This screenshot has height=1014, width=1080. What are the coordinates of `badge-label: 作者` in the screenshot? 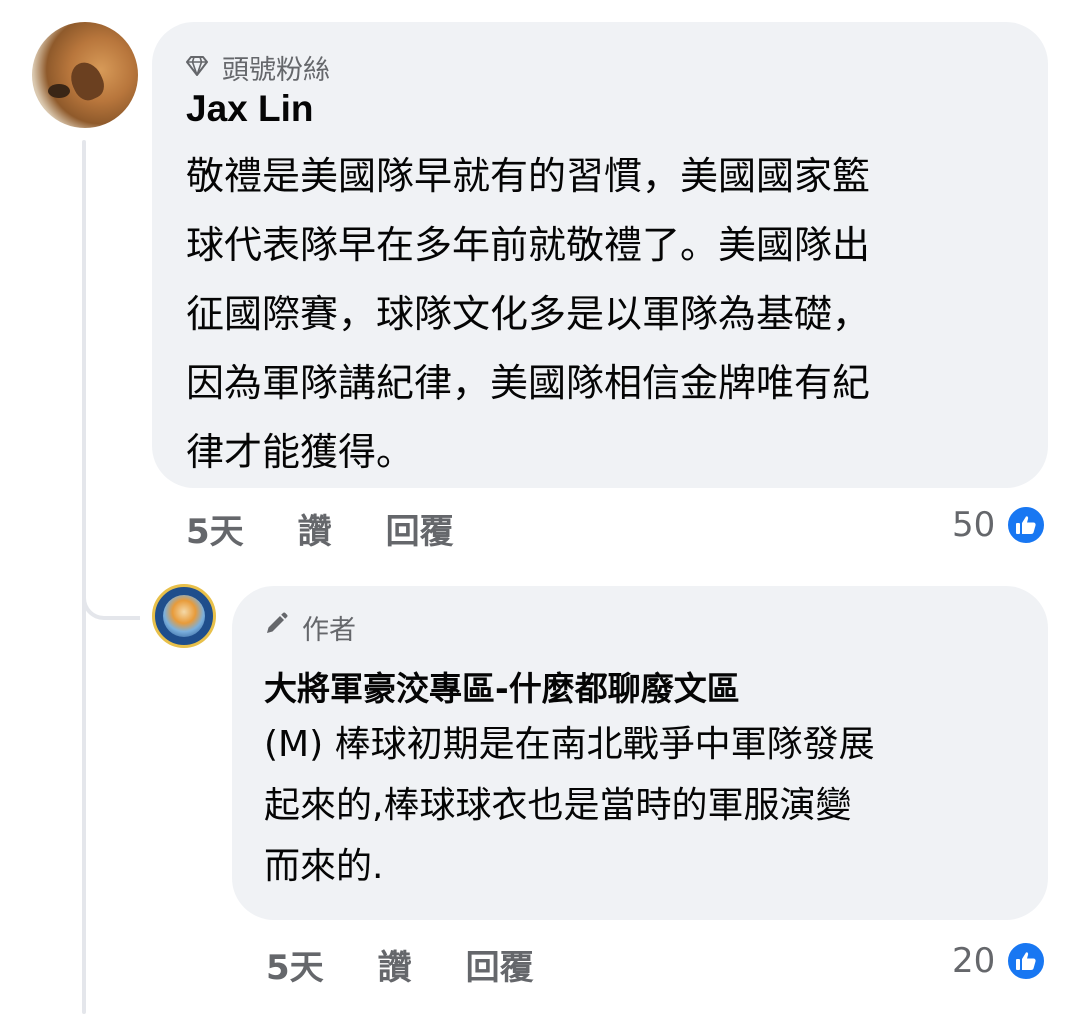 It's located at (329, 630).